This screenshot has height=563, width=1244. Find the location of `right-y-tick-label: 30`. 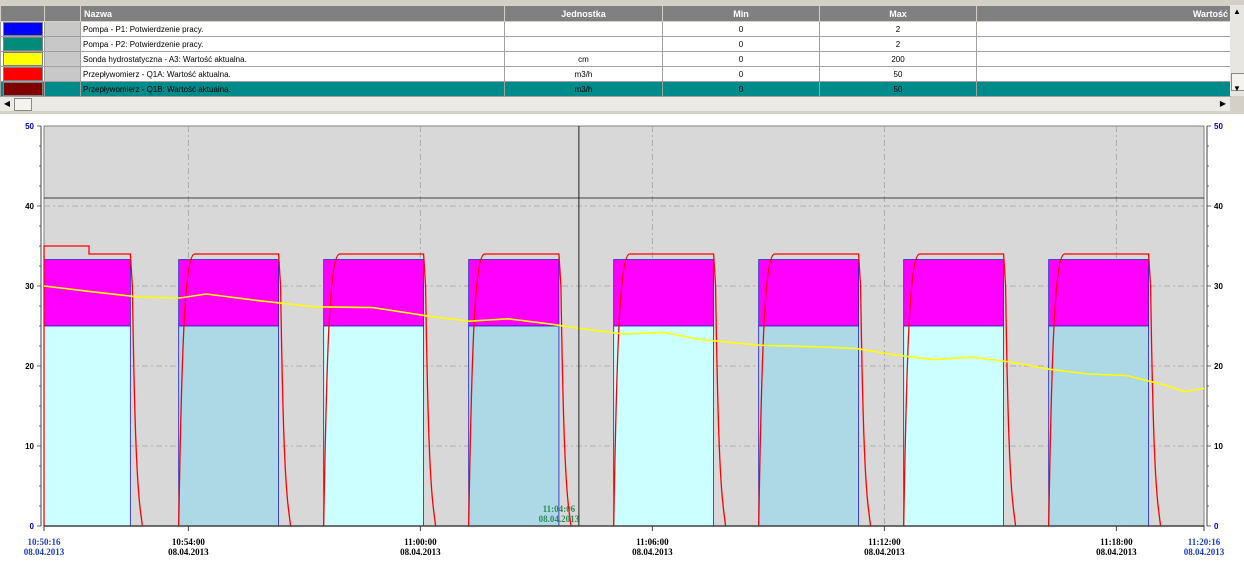

right-y-tick-label: 30 is located at coordinates (1218, 286).